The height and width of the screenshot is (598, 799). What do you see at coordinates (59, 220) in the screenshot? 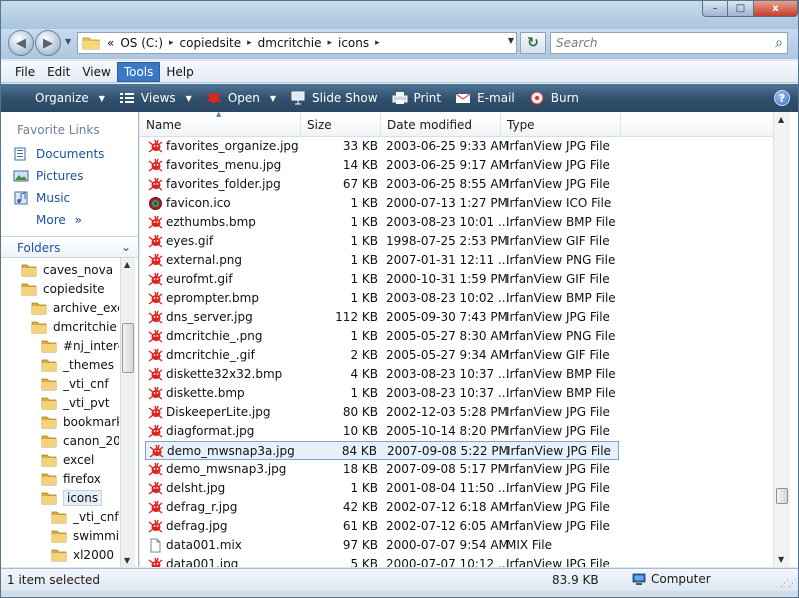
I see `more-link: More »` at bounding box center [59, 220].